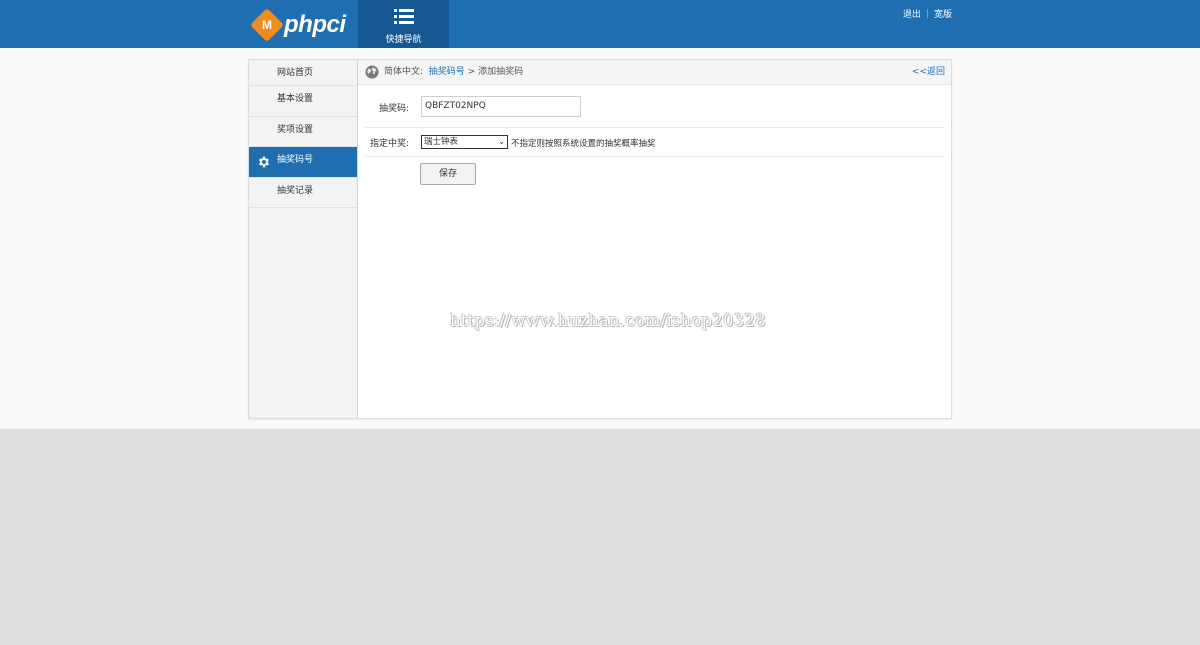 The height and width of the screenshot is (645, 1200). What do you see at coordinates (943, 13) in the screenshot?
I see `wide-mode-link: 宽版` at bounding box center [943, 13].